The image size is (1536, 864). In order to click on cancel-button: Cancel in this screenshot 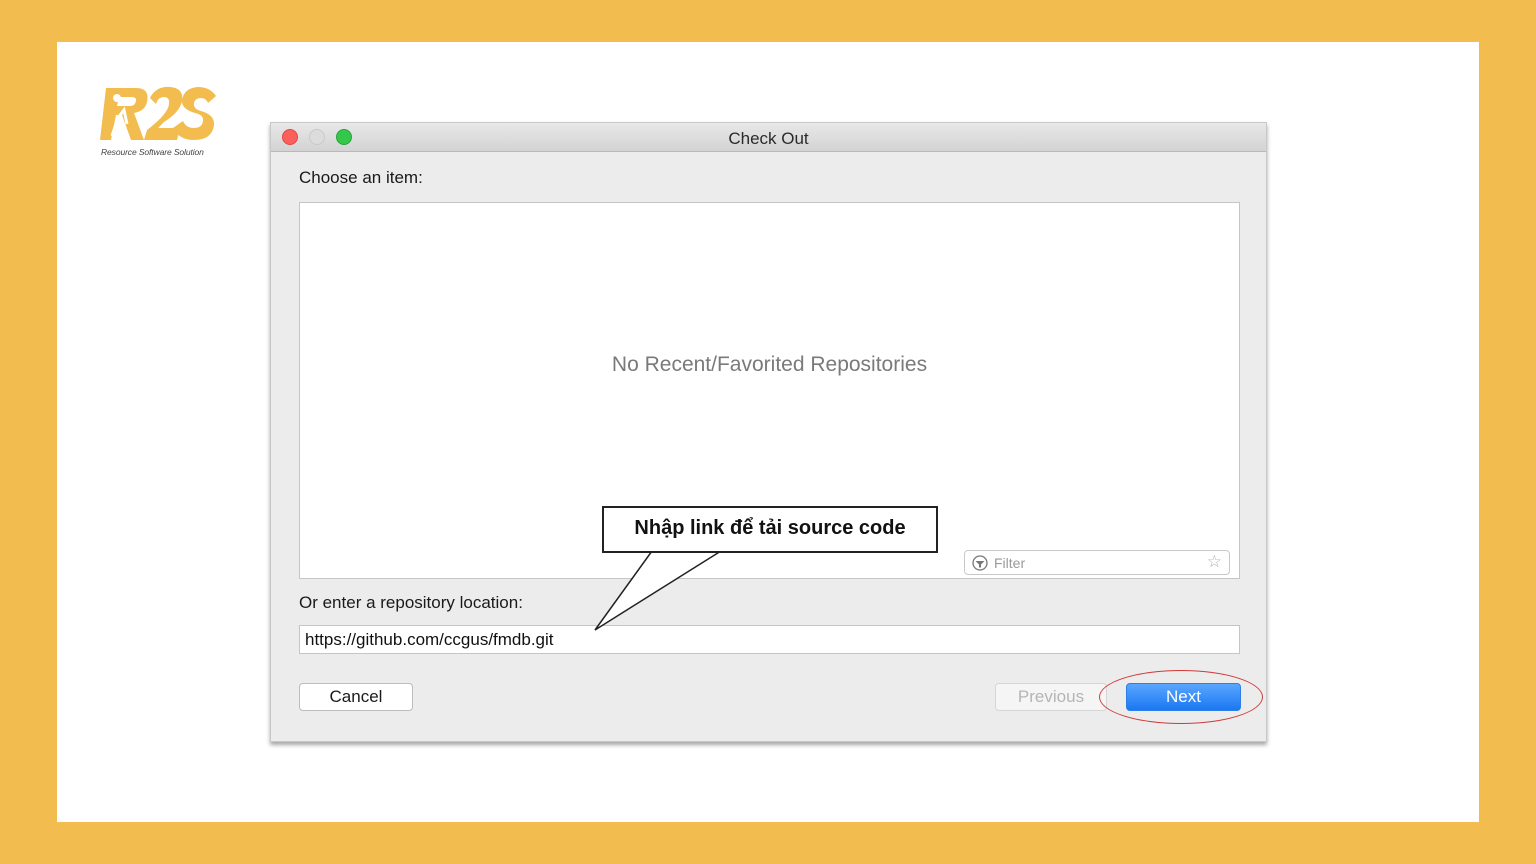, I will do `click(356, 697)`.